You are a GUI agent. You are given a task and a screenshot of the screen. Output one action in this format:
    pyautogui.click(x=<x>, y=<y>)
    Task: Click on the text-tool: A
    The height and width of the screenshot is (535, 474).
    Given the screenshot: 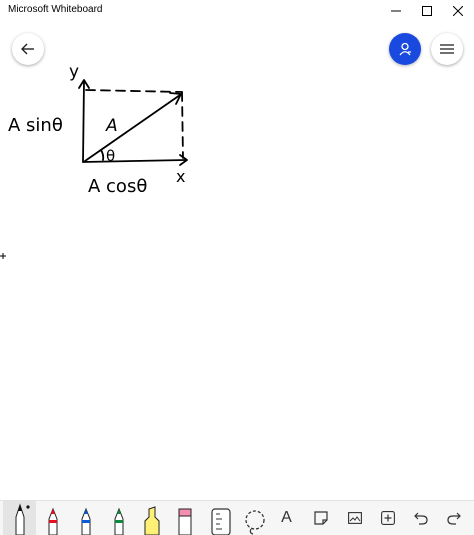 What is the action you would take?
    pyautogui.click(x=286, y=518)
    